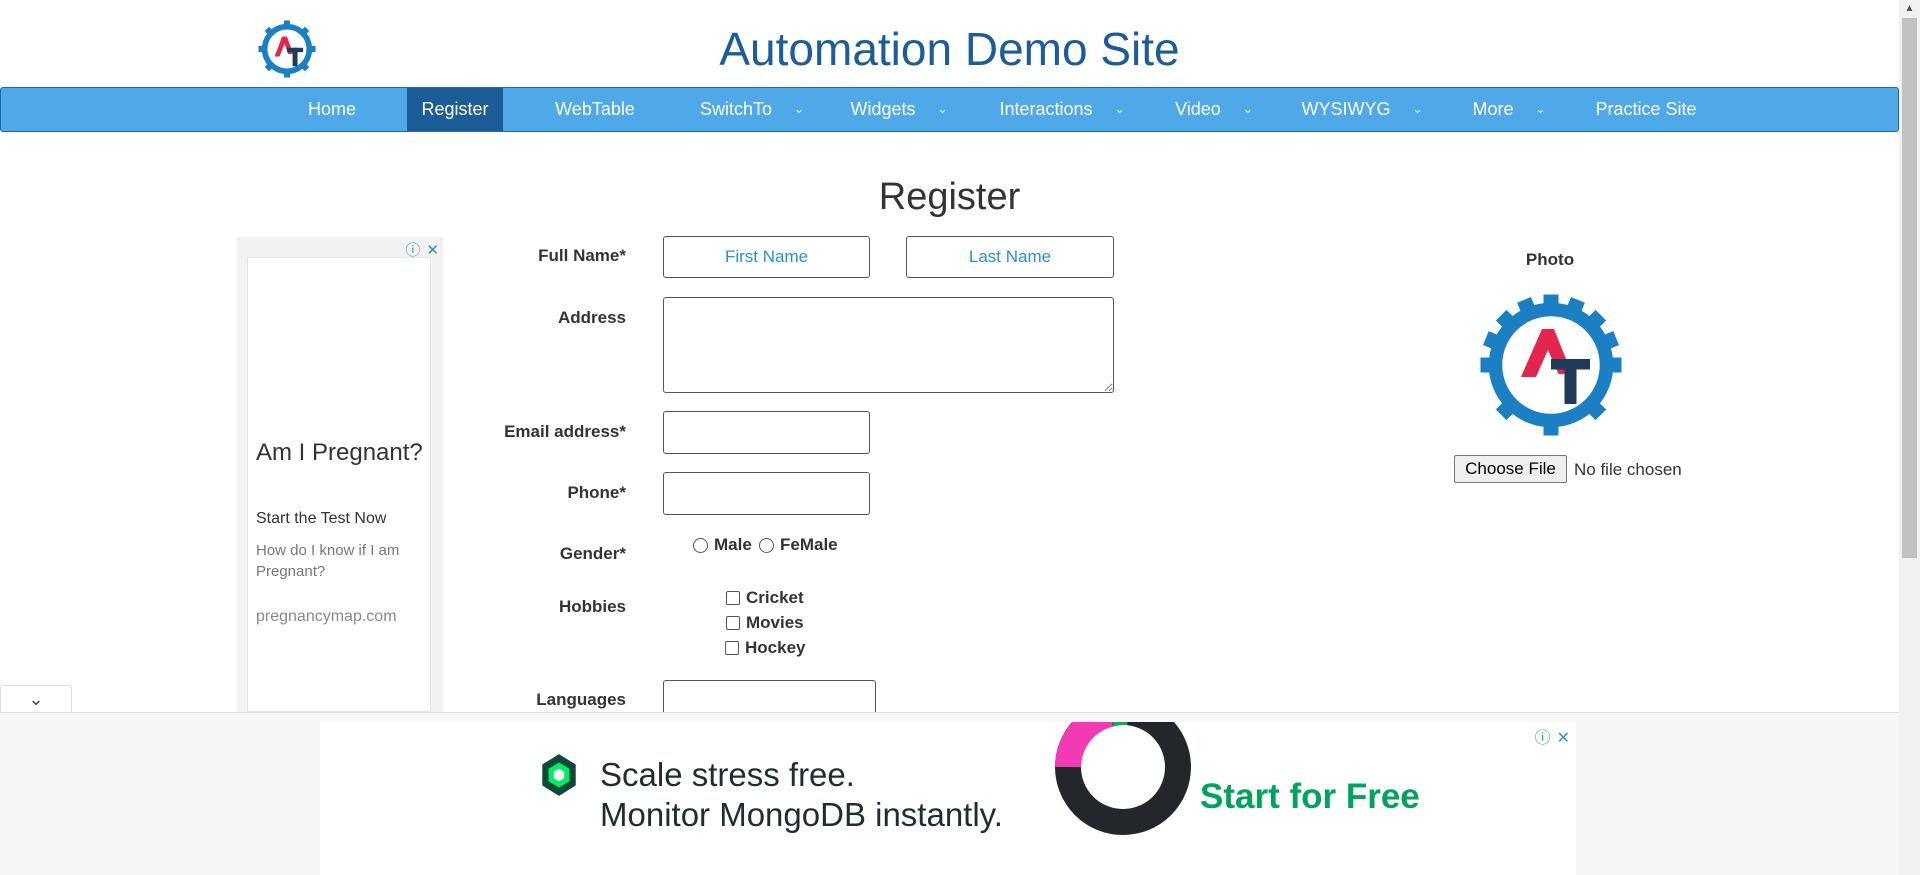 The width and height of the screenshot is (1920, 875). I want to click on nav-wysiwyg: WYSIWYG ⌄, so click(1362, 109).